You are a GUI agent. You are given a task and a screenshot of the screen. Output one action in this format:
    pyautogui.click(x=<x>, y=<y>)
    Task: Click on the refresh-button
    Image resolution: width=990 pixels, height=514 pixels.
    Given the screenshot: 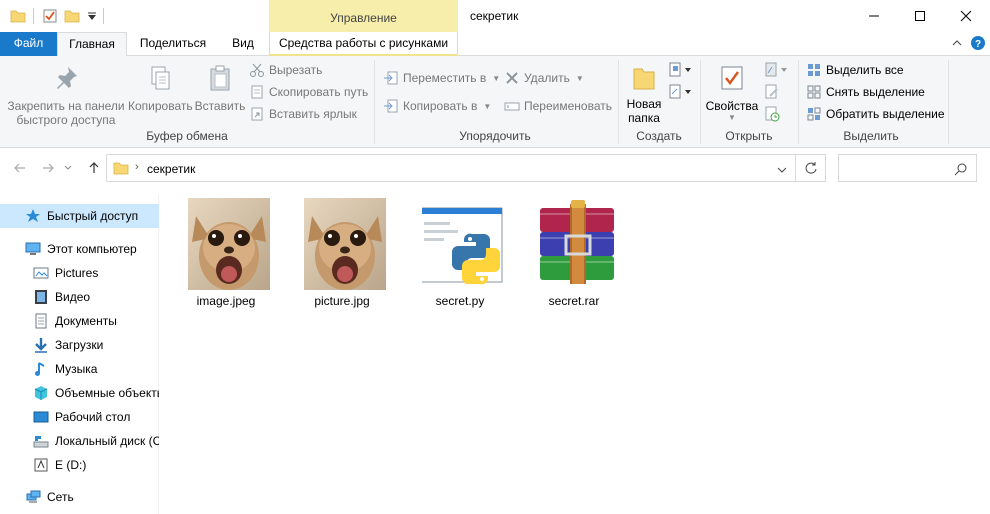 What is the action you would take?
    pyautogui.click(x=811, y=168)
    